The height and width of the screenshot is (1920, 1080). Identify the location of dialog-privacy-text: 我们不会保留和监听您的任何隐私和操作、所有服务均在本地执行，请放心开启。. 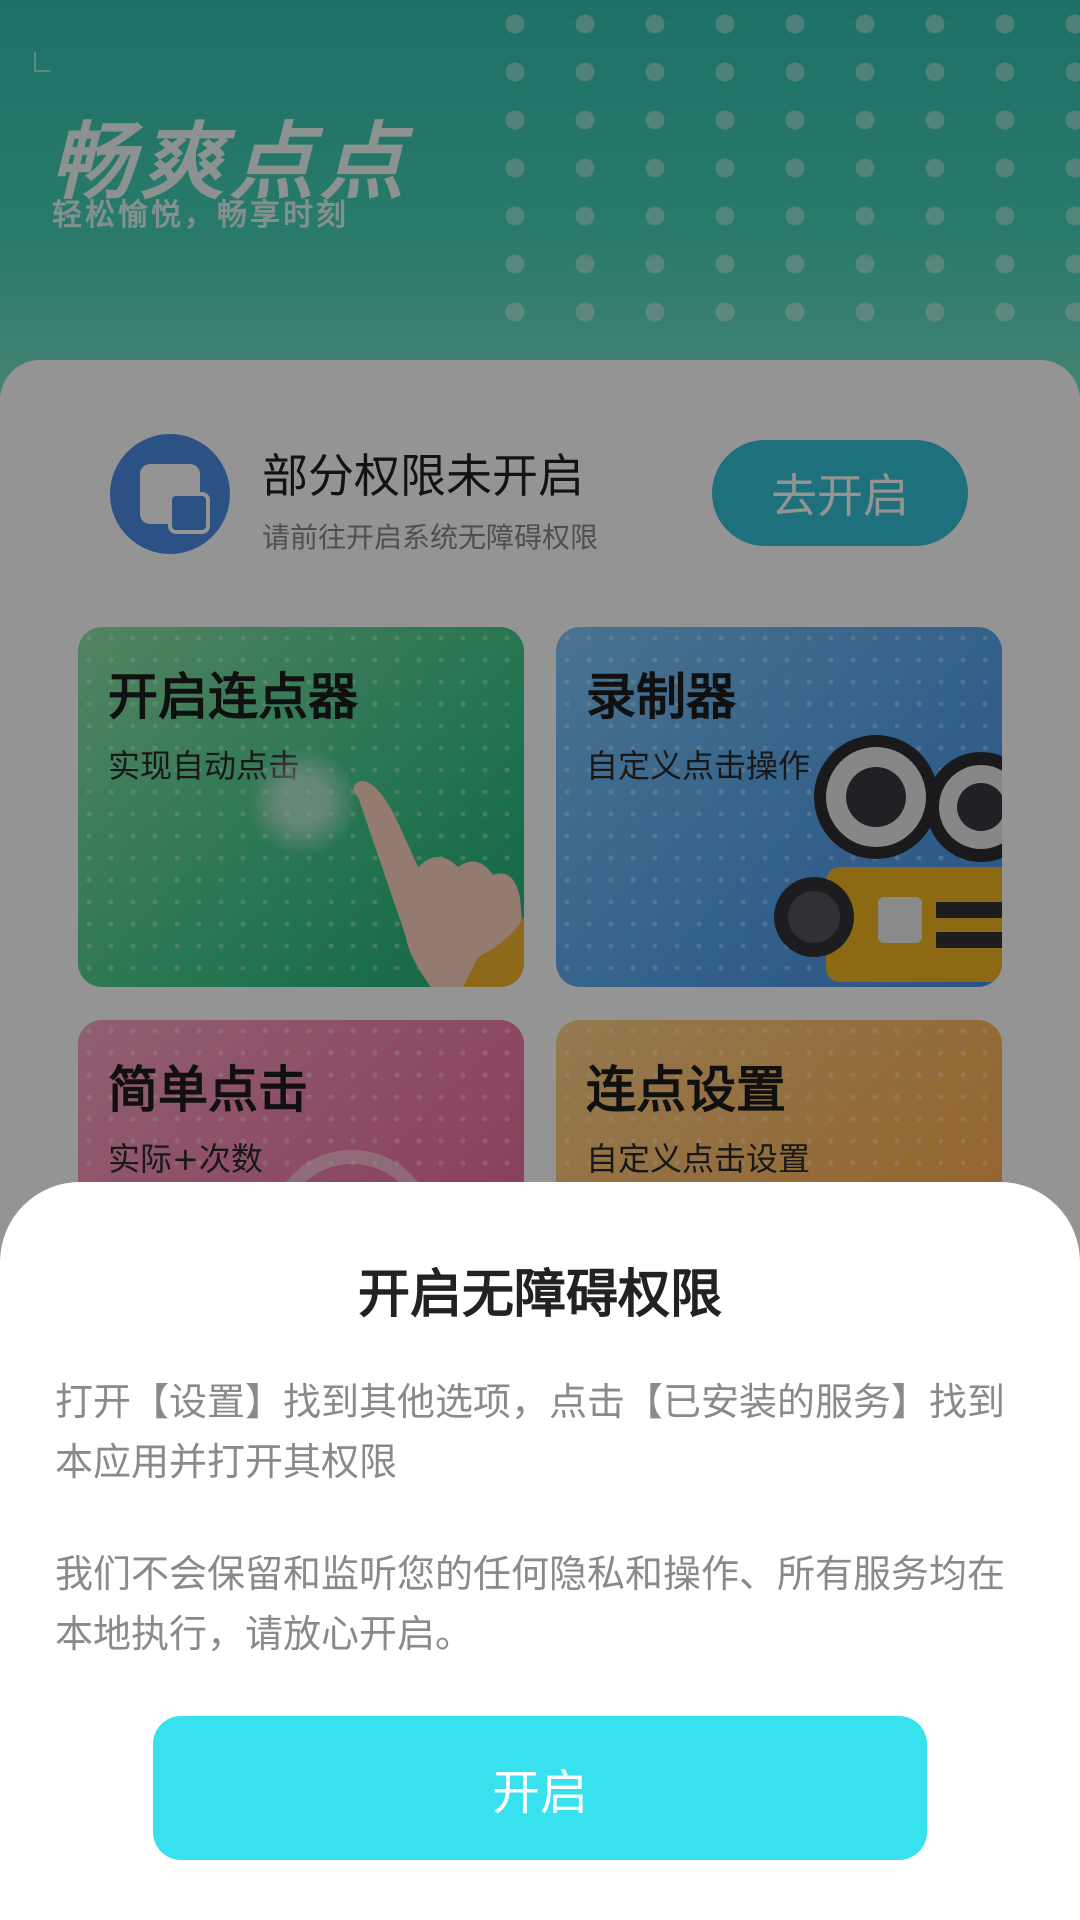
(530, 1604).